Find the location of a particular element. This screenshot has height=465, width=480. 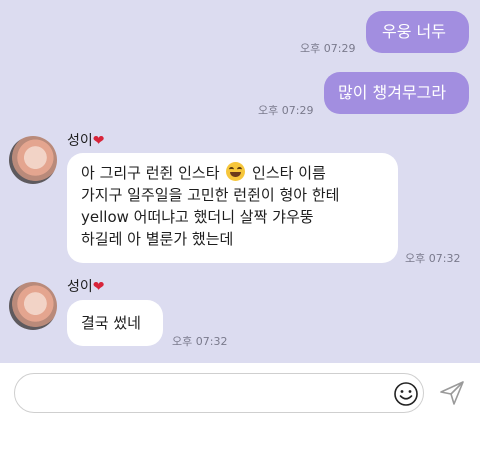

message-line: 가지구 일주일을 고민한 런쥔이 형아 한테 is located at coordinates (210, 195).